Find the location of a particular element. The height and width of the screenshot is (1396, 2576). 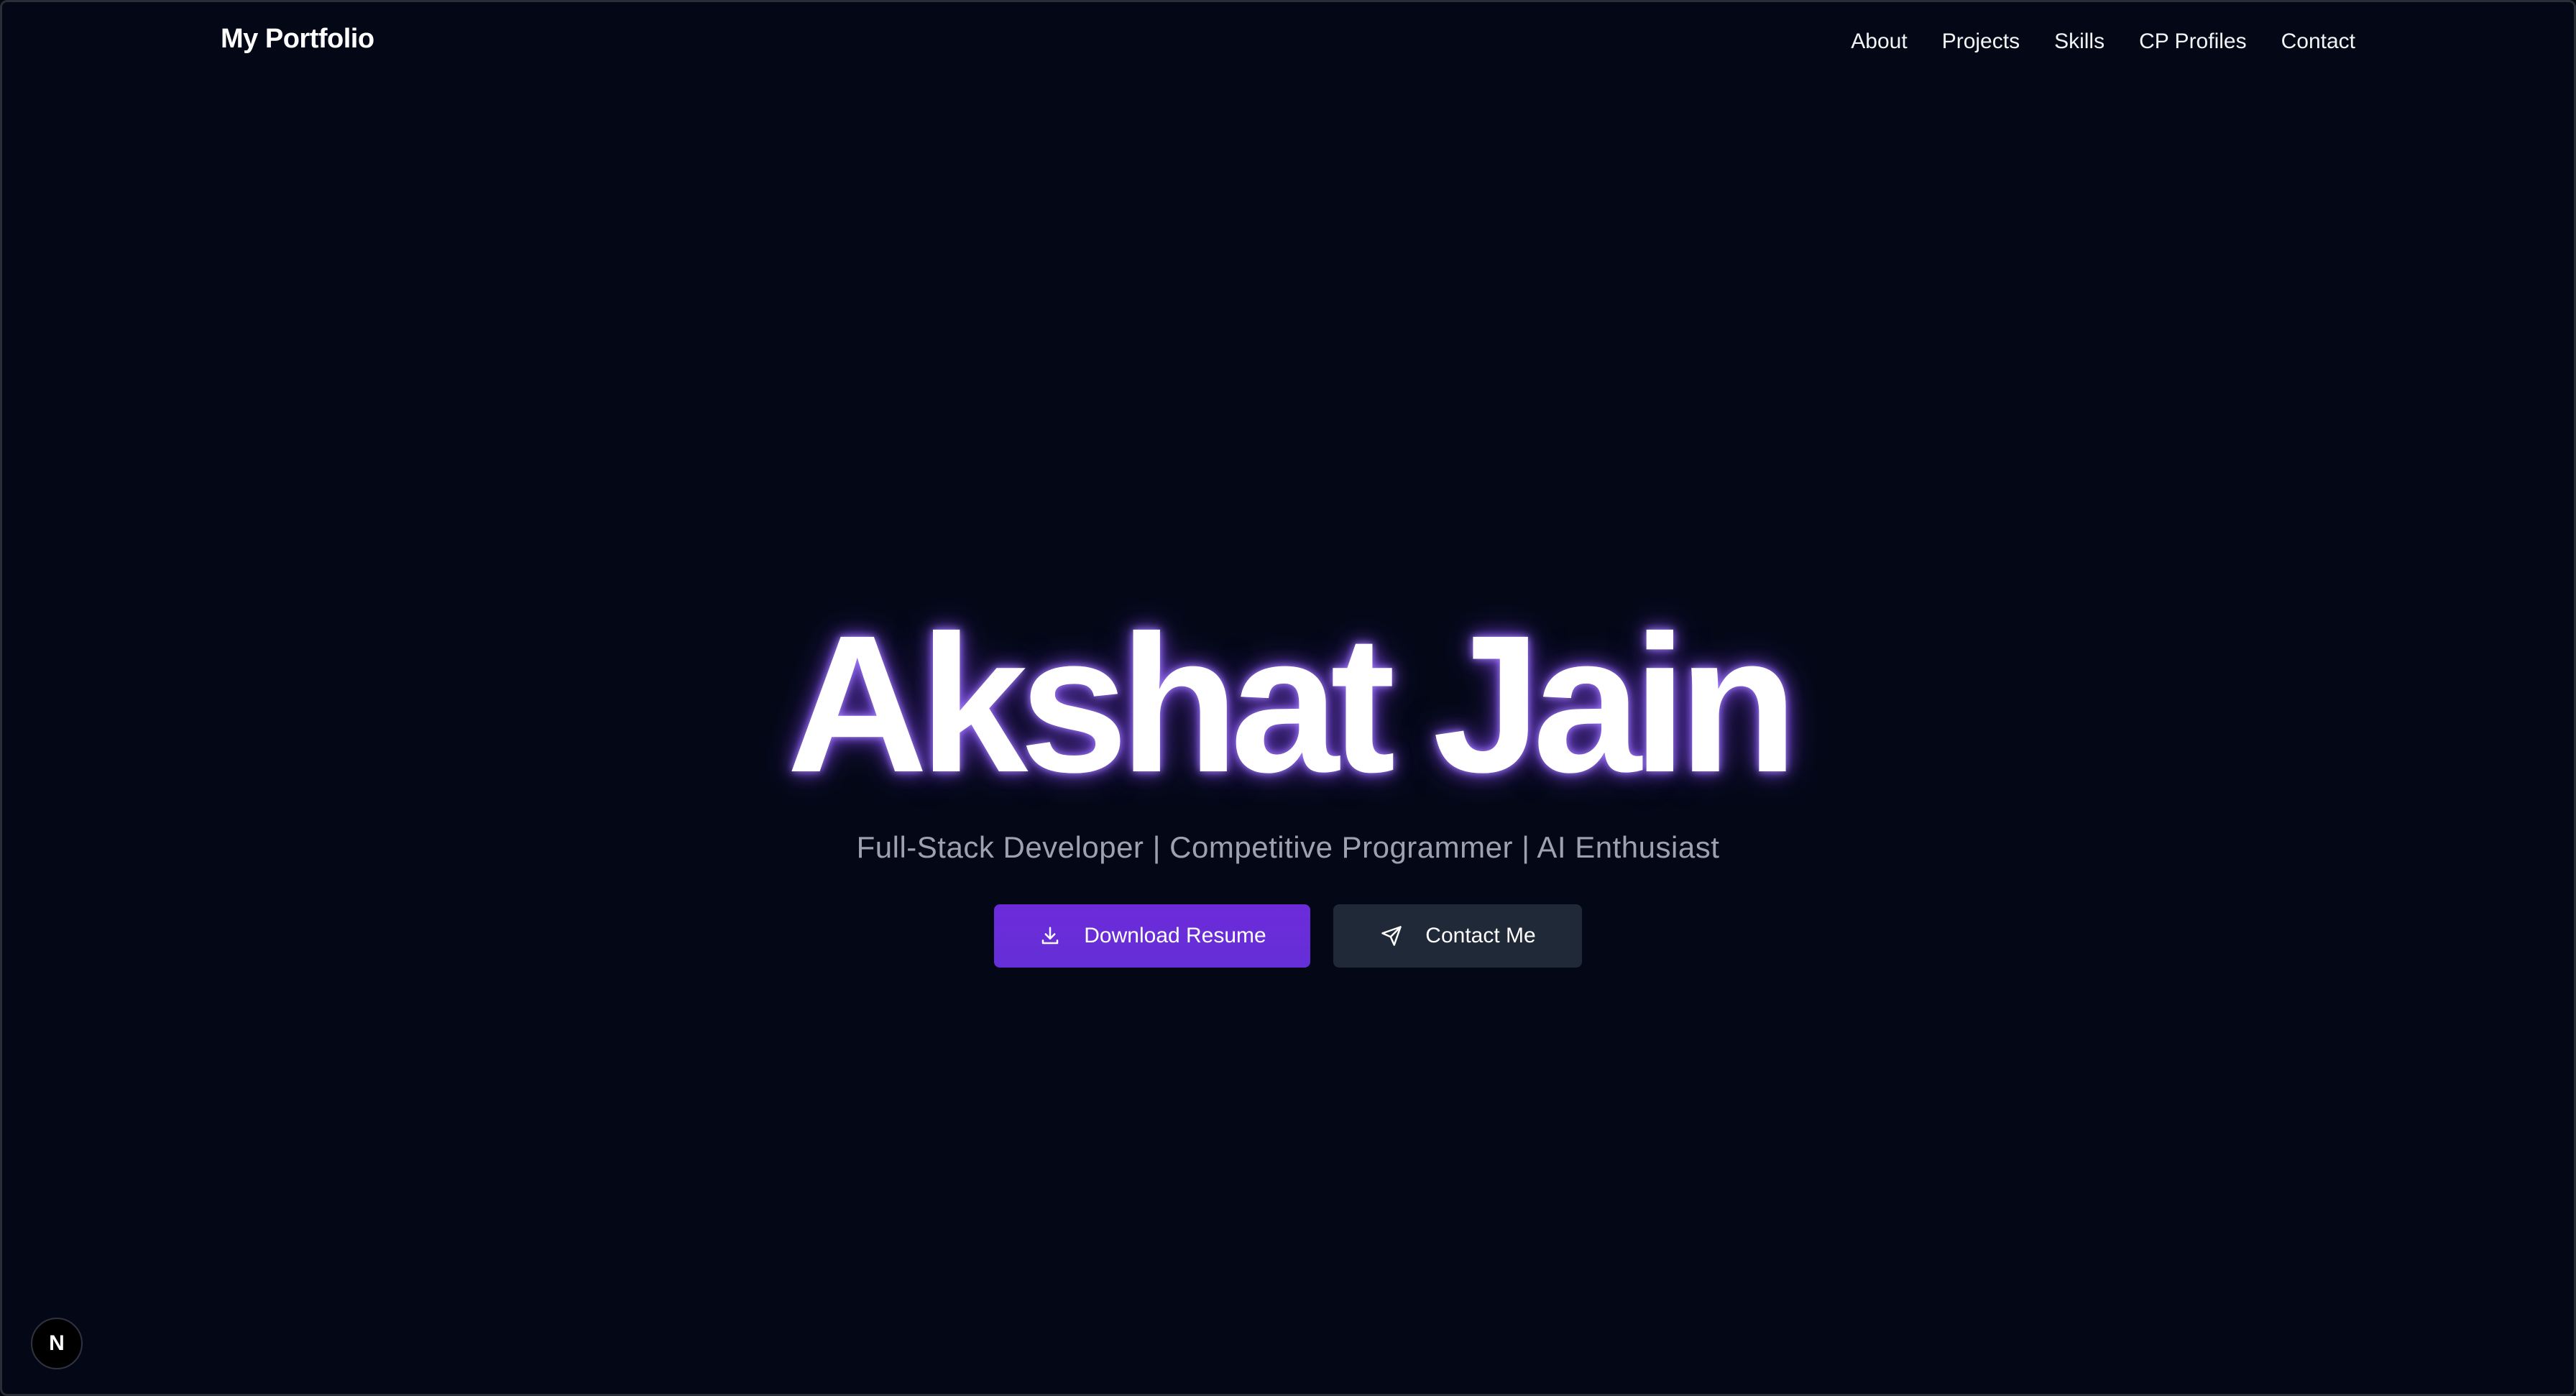

nextjs-icon: N is located at coordinates (57, 1343).